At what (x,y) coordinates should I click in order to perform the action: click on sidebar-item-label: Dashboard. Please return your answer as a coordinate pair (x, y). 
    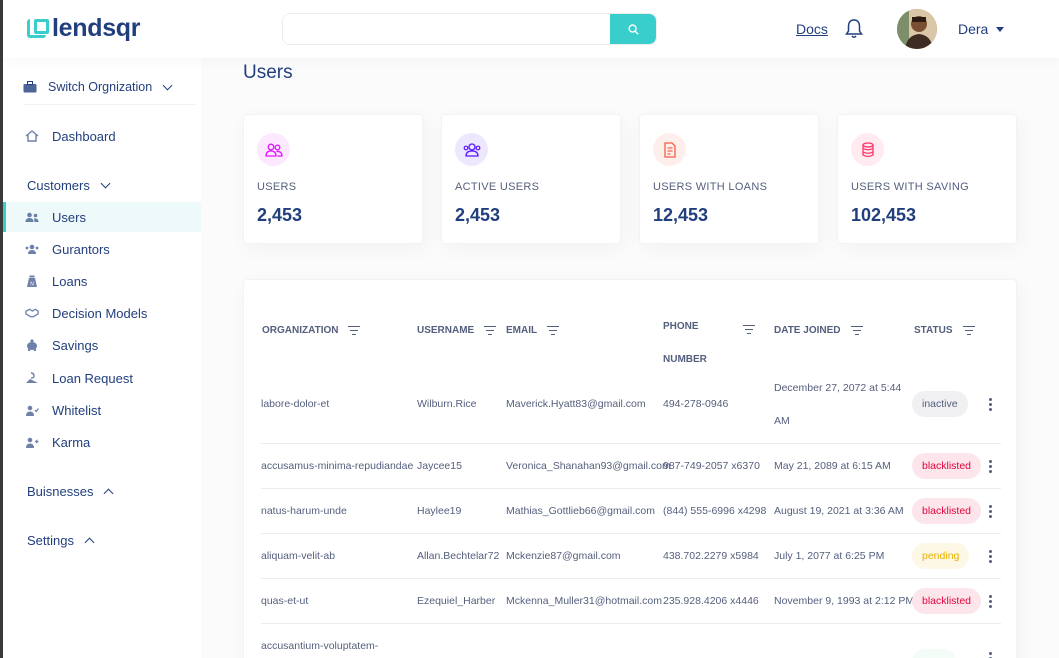
    Looking at the image, I should click on (84, 136).